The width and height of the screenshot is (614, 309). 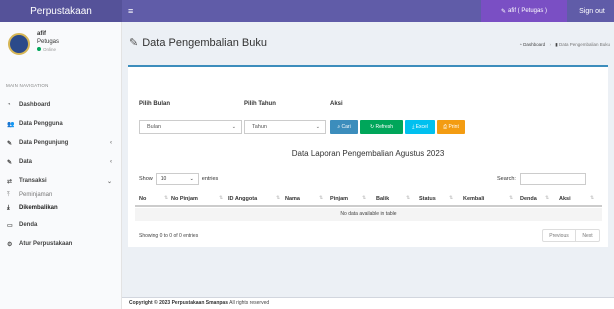 What do you see at coordinates (10, 225) in the screenshot?
I see `money-icon: ▭` at bounding box center [10, 225].